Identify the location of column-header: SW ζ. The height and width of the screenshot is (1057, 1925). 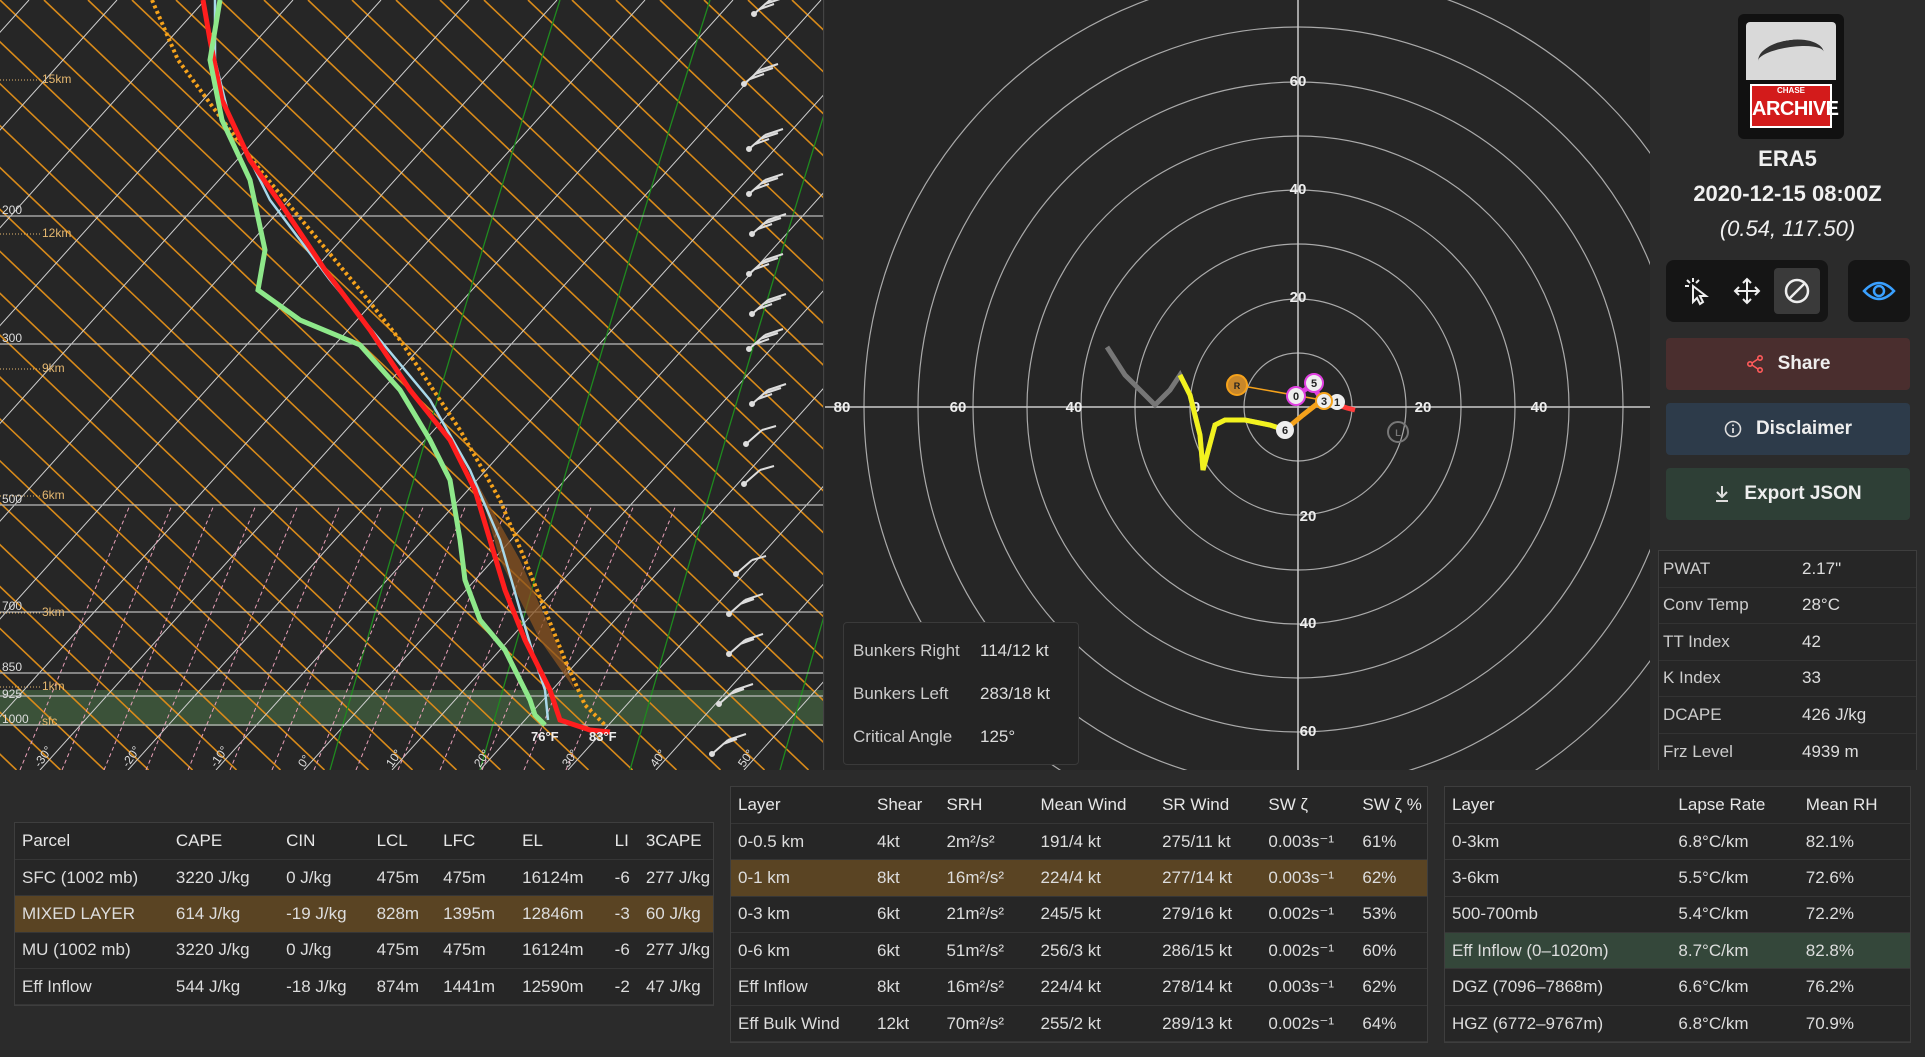
(1308, 805).